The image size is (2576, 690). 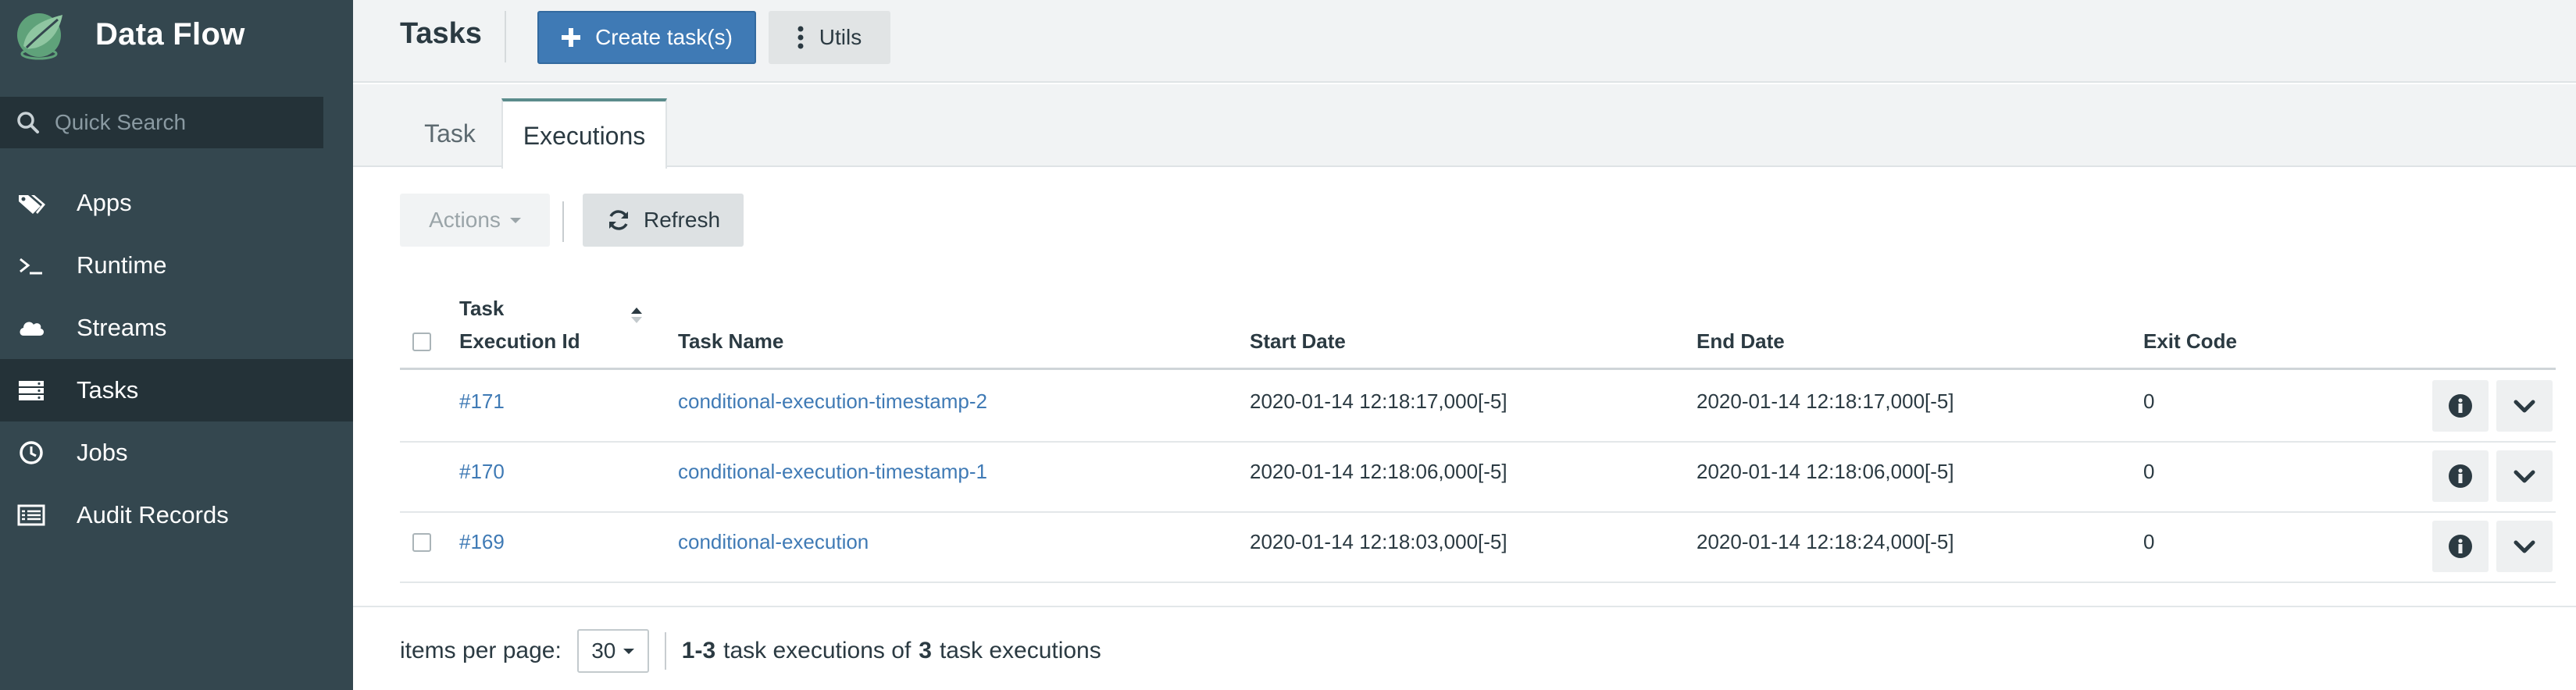 I want to click on quick-search, so click(x=161, y=122).